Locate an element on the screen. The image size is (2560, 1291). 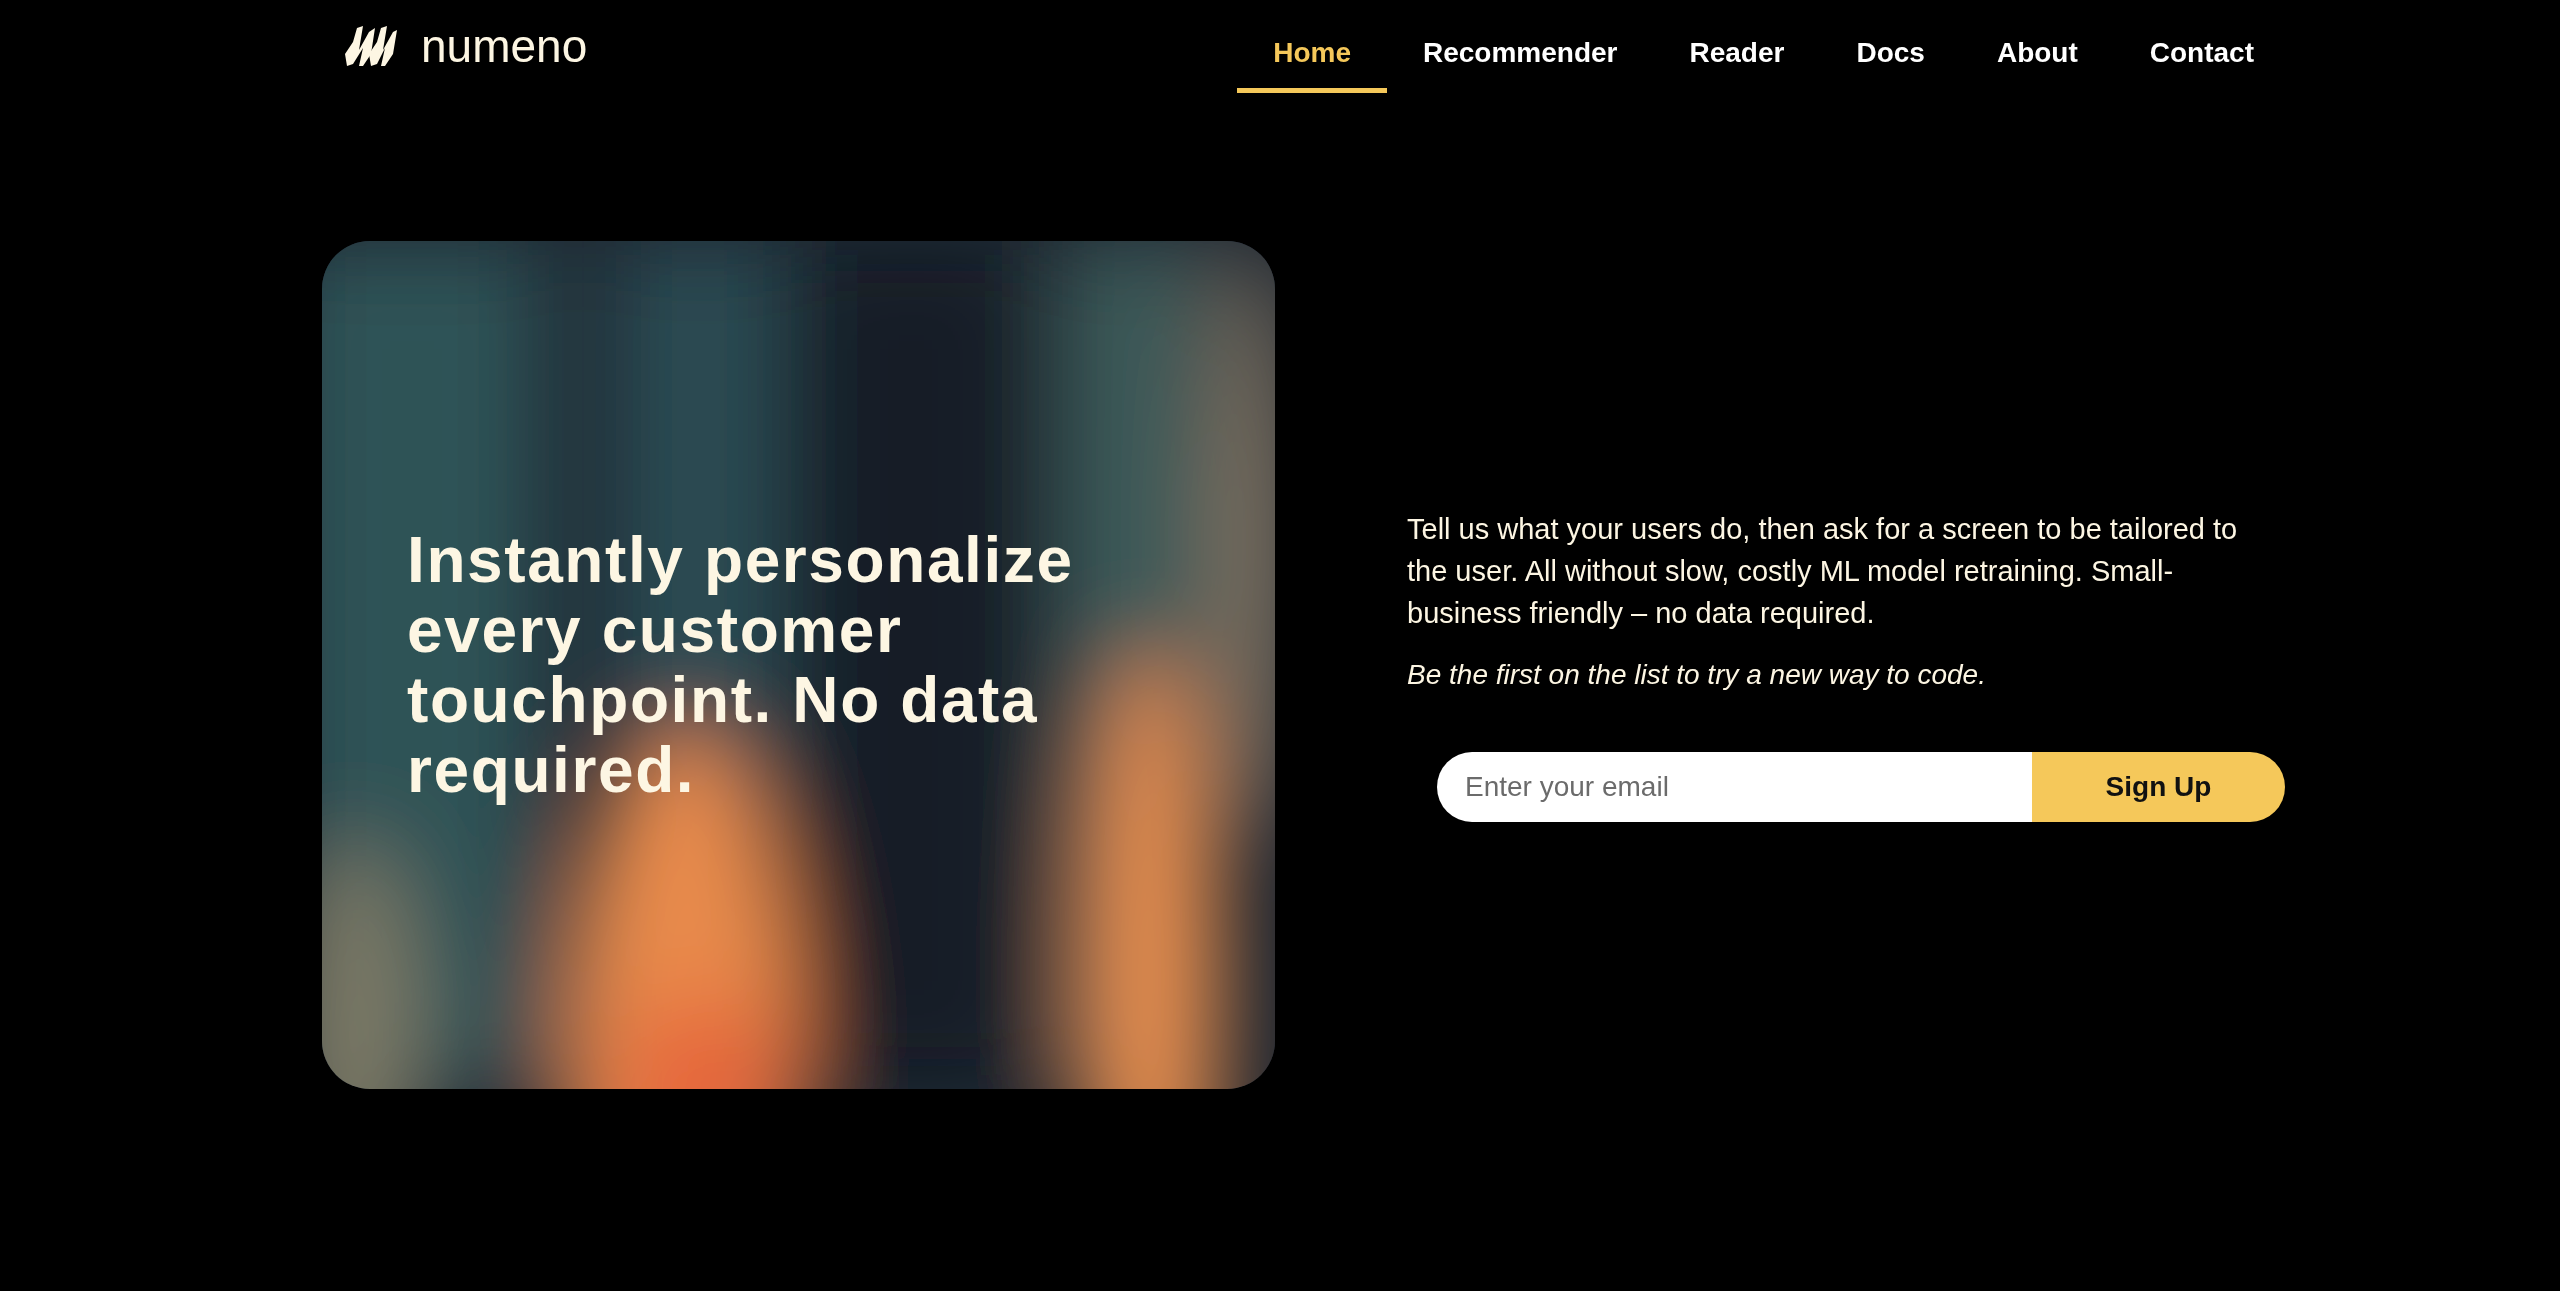
nav-tab: Recommender is located at coordinates (1520, 56).